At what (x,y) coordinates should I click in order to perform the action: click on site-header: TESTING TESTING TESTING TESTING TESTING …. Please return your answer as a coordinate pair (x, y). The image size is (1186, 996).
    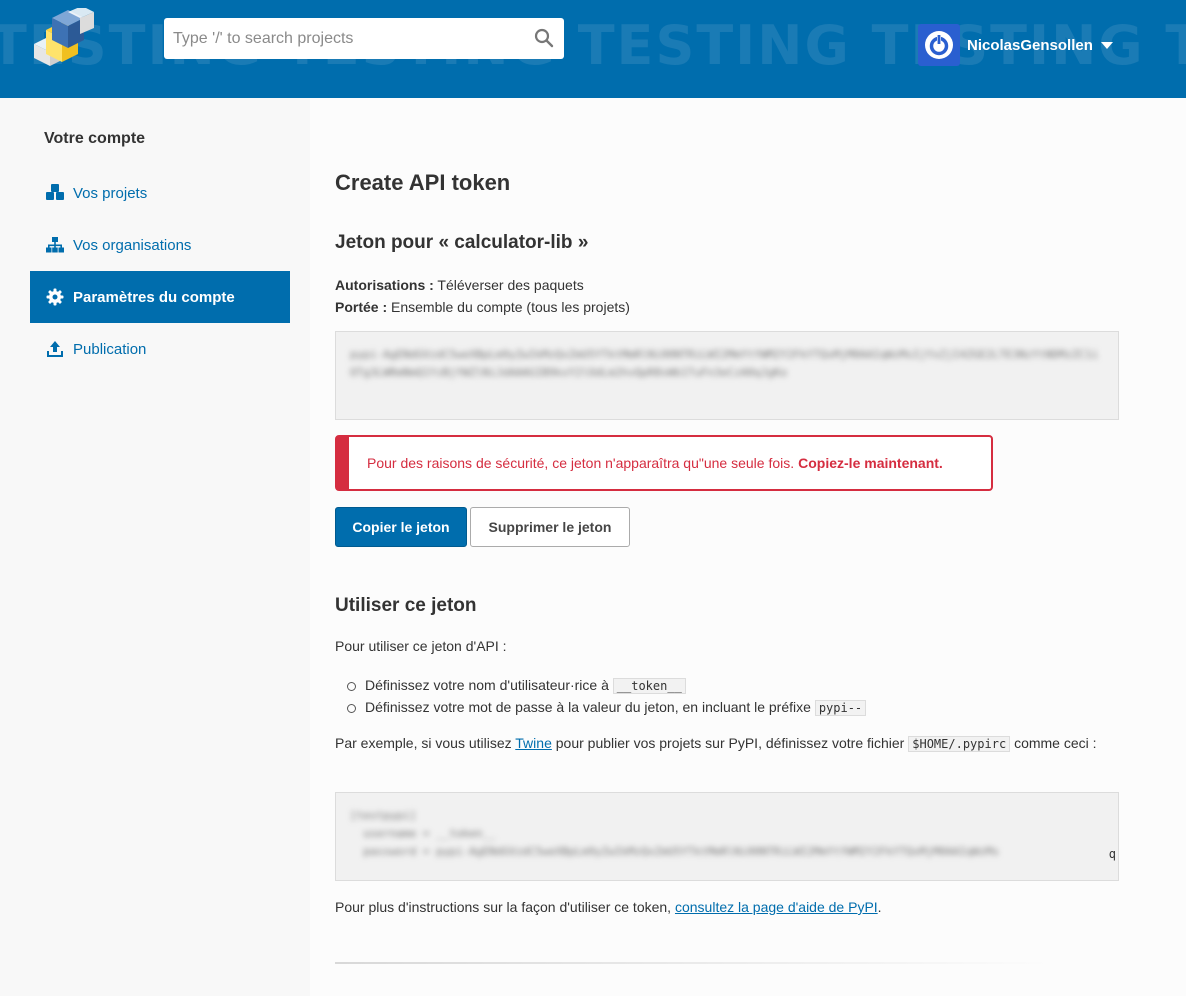
    Looking at the image, I should click on (593, 49).